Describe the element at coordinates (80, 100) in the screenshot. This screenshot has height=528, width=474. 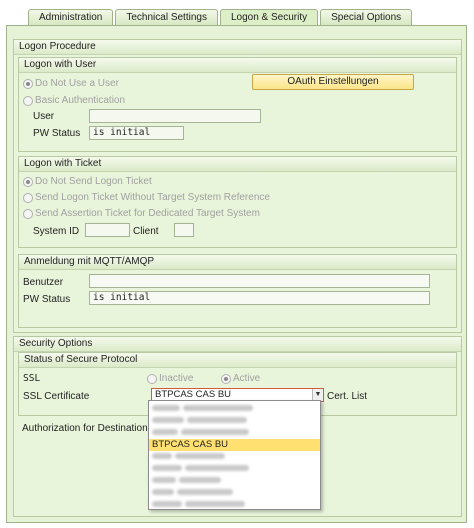
I see `radio-basic-authentication-label: Basic Authentication` at that location.